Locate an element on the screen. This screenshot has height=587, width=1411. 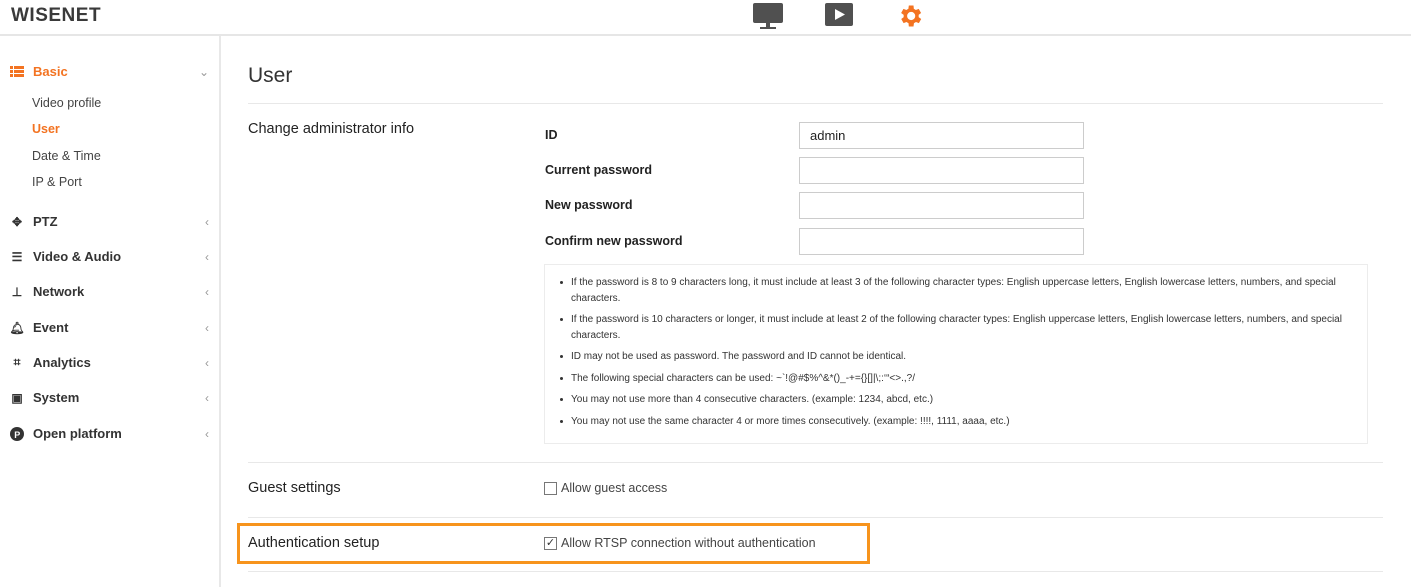
platform-icon: P is located at coordinates (17, 433).